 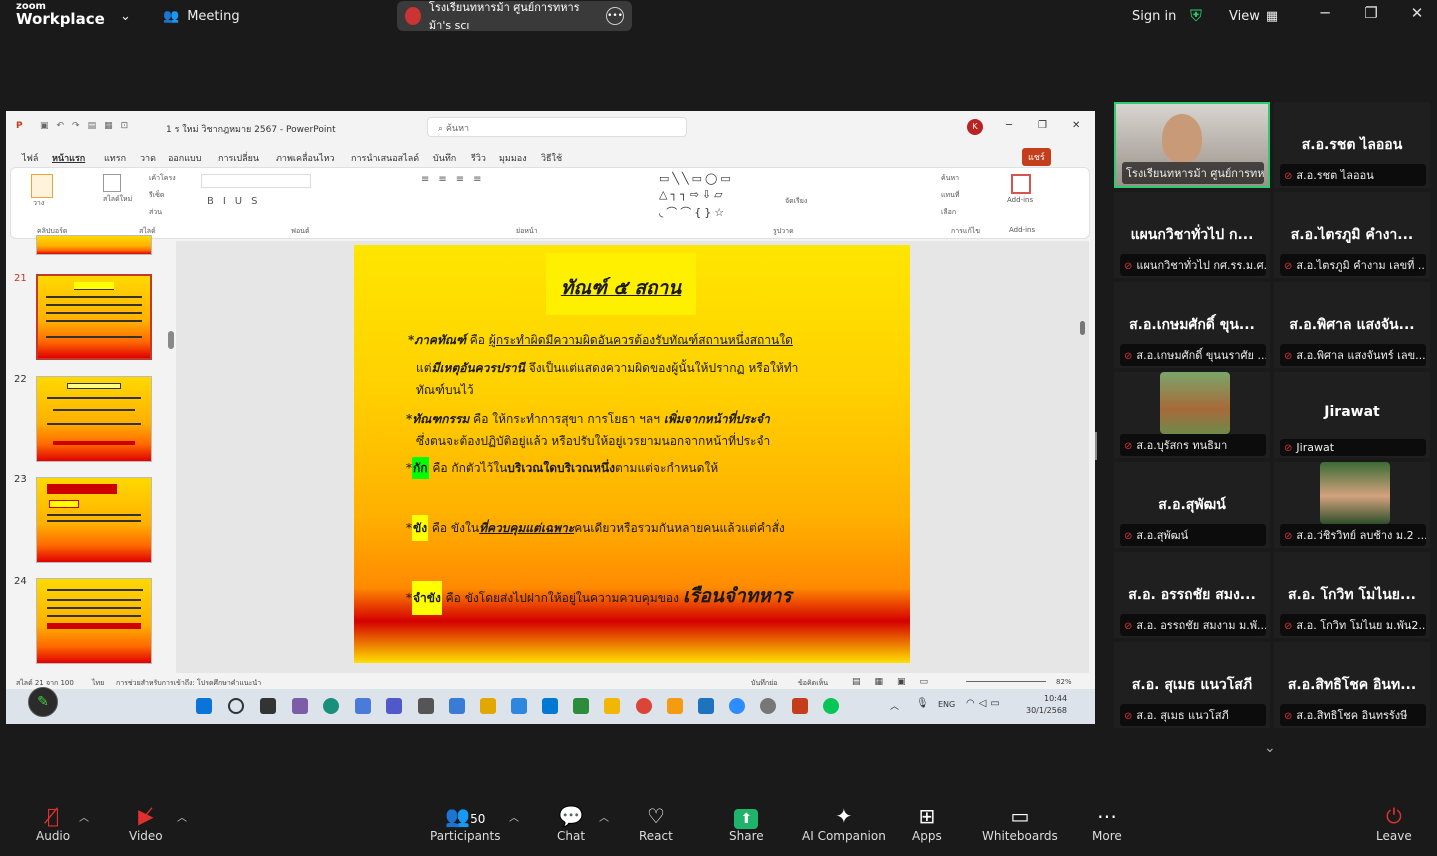 I want to click on tab-file: ไฟล์, so click(x=30, y=158).